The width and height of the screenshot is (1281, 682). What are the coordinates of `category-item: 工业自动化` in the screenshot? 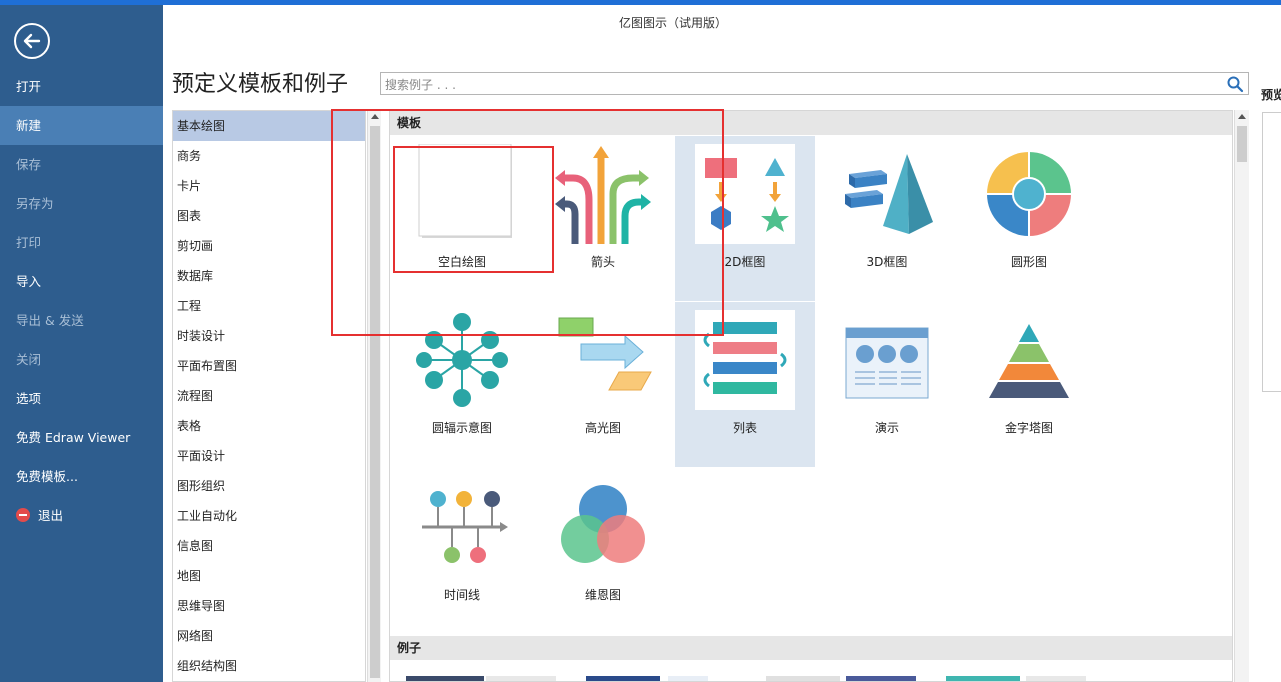 It's located at (269, 516).